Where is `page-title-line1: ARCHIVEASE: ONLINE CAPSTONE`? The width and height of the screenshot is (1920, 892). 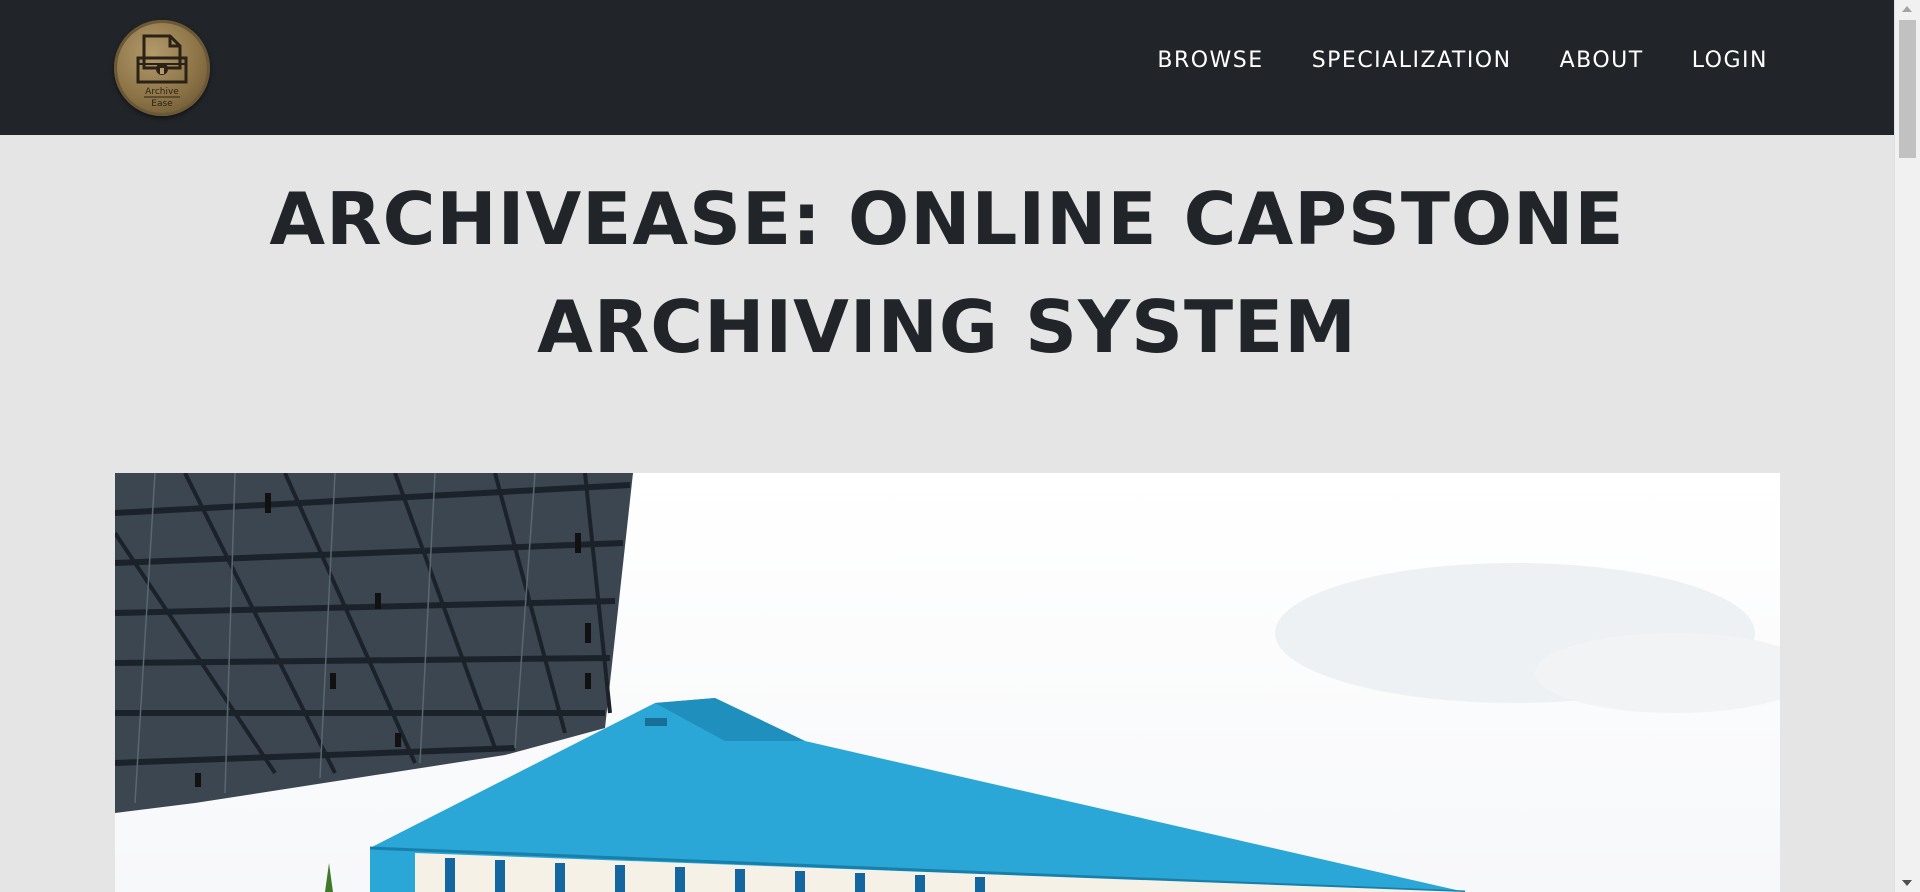 page-title-line1: ARCHIVEASE: ONLINE CAPSTONE is located at coordinates (947, 219).